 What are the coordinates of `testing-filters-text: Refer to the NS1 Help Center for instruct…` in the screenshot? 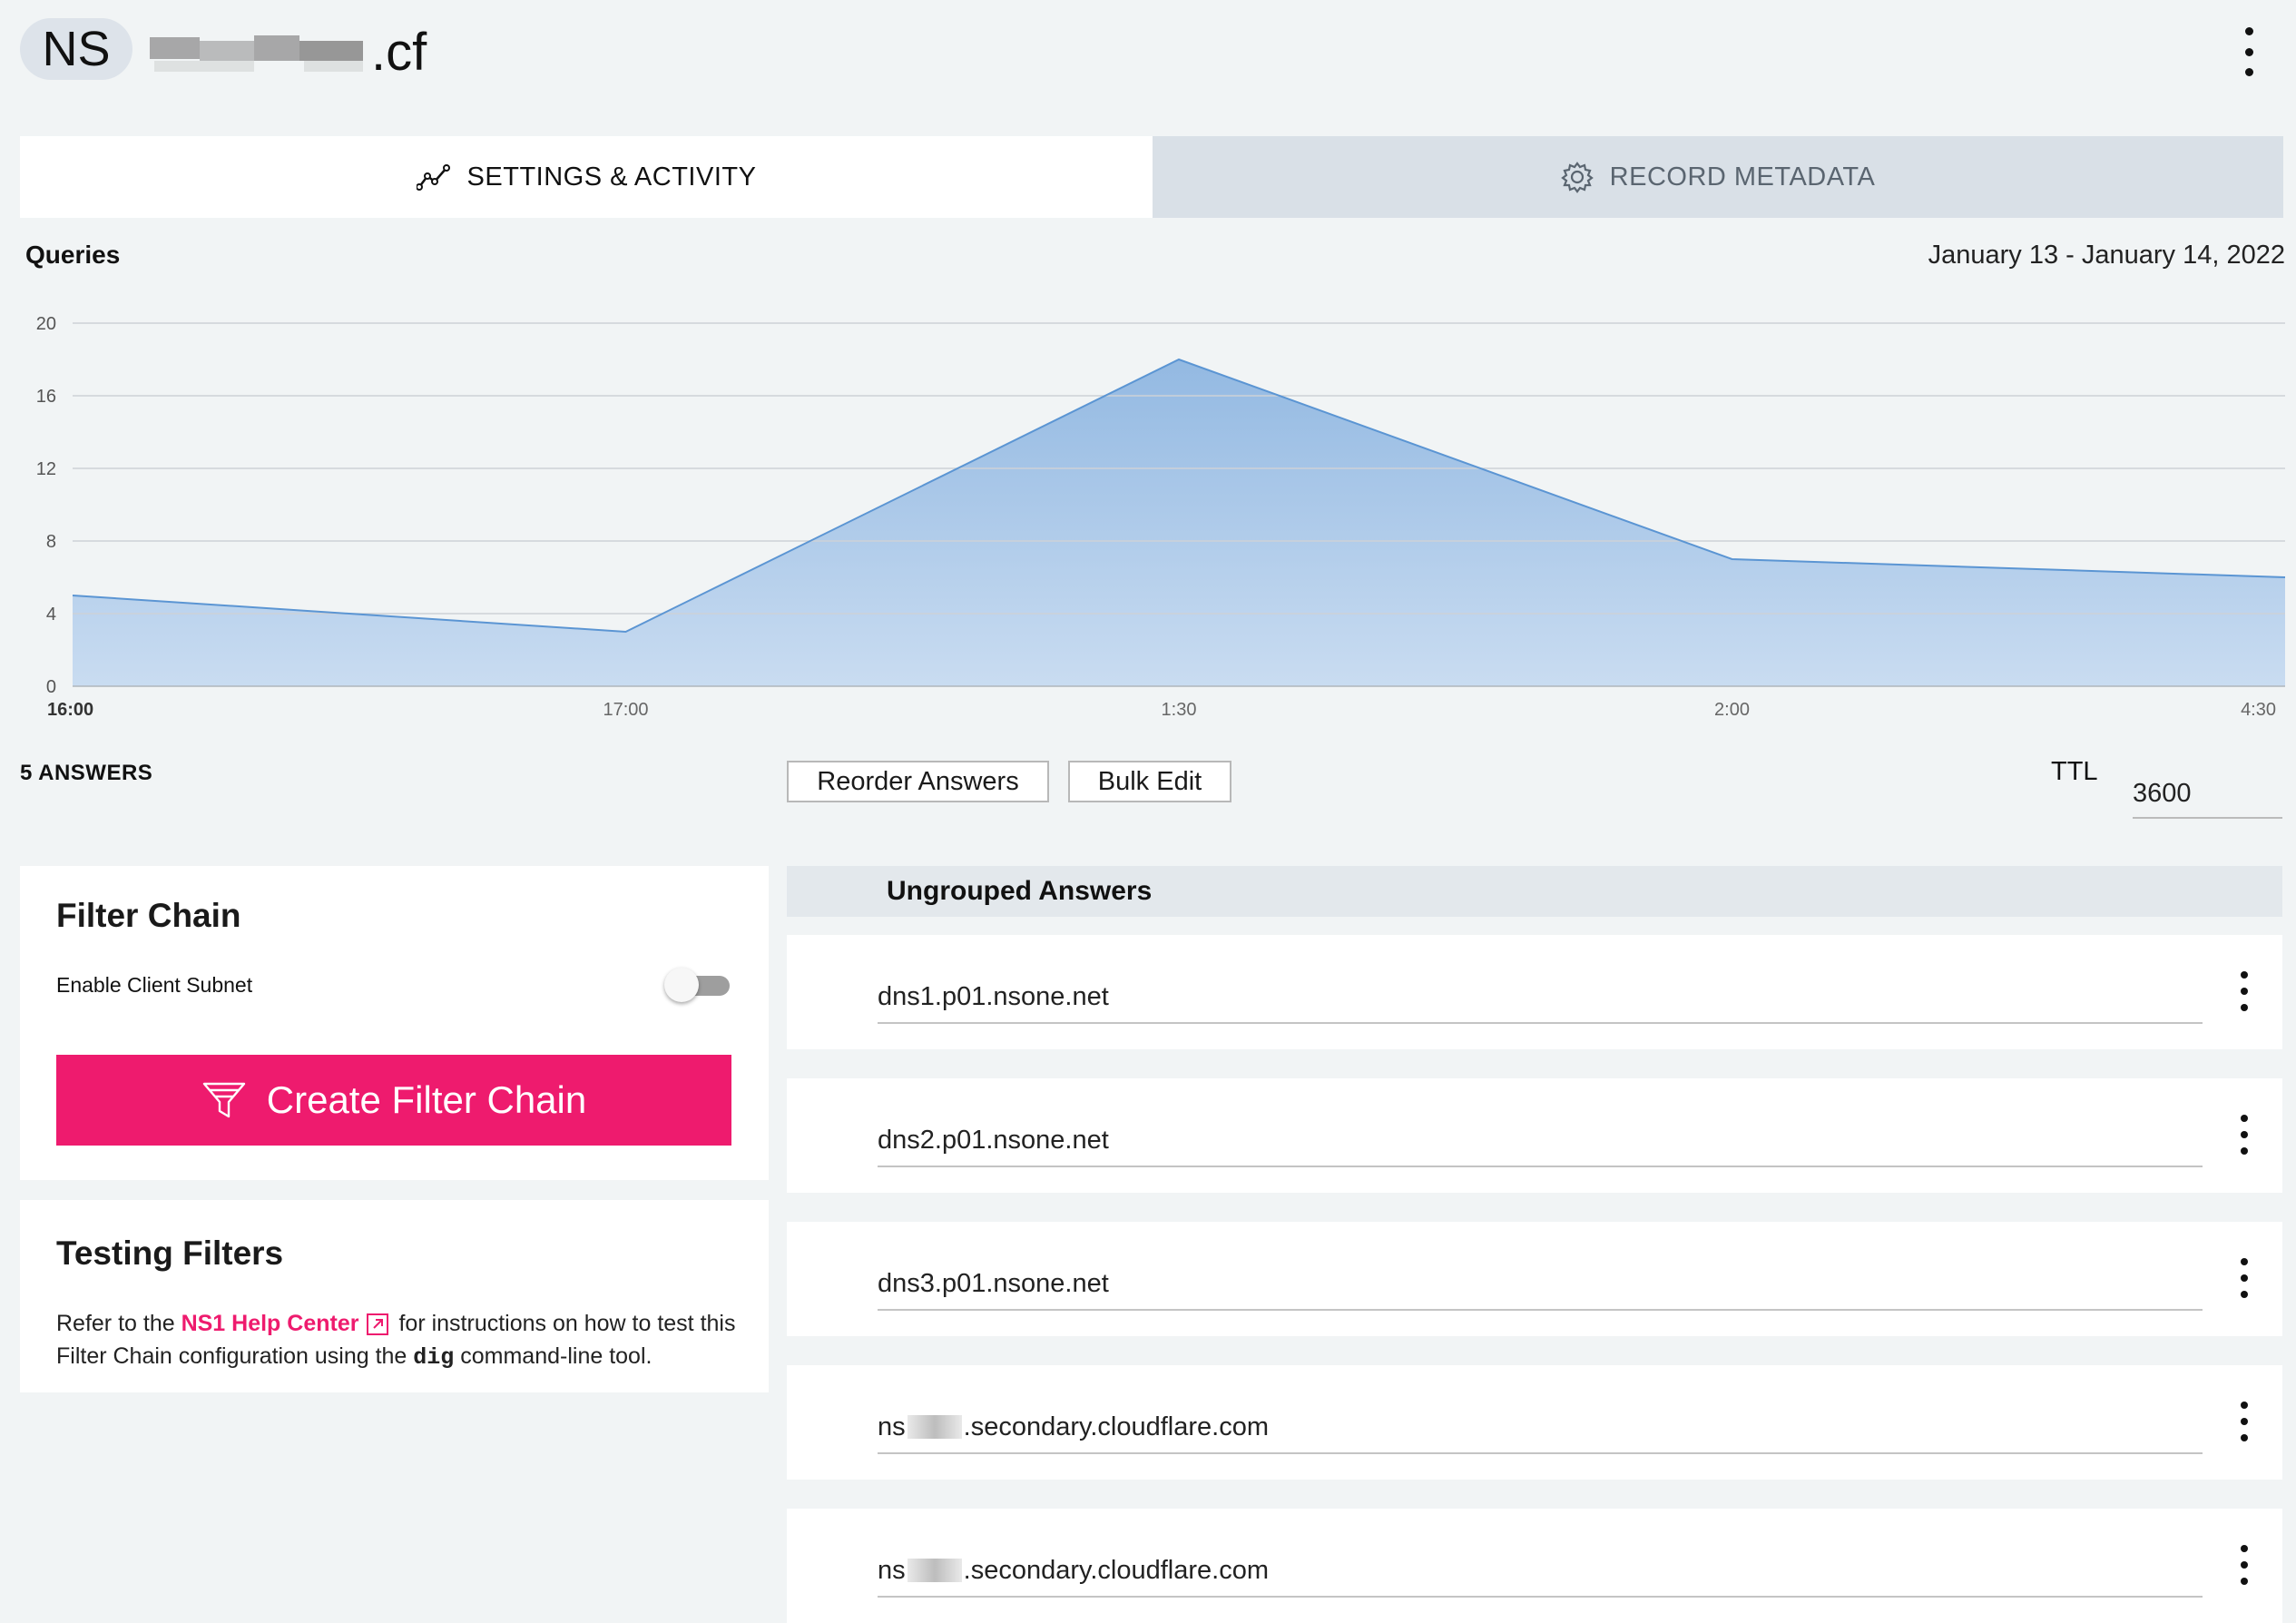 It's located at (401, 1340).